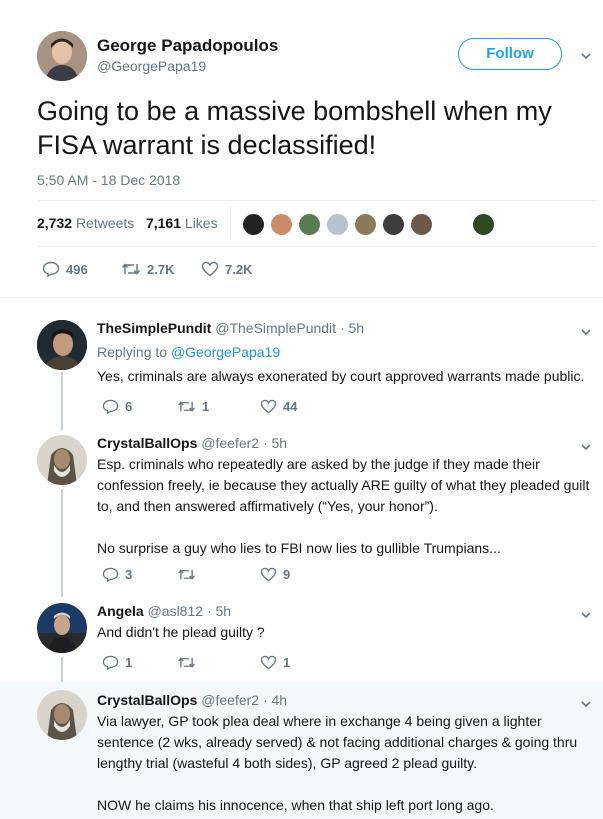  What do you see at coordinates (151, 66) in the screenshot?
I see `author-handle: @GeorgePapa19` at bounding box center [151, 66].